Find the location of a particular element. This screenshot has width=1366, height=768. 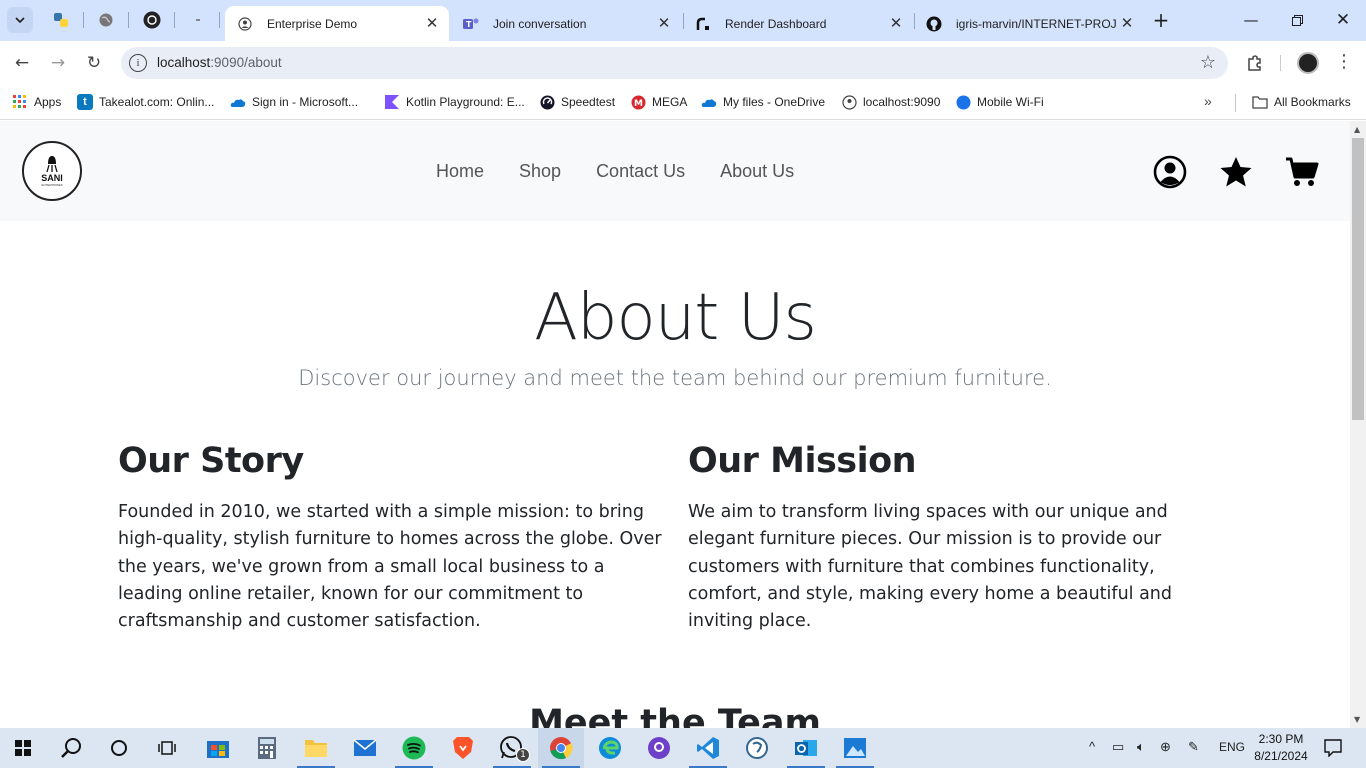

taskbar-file-explorer is located at coordinates (316, 748).